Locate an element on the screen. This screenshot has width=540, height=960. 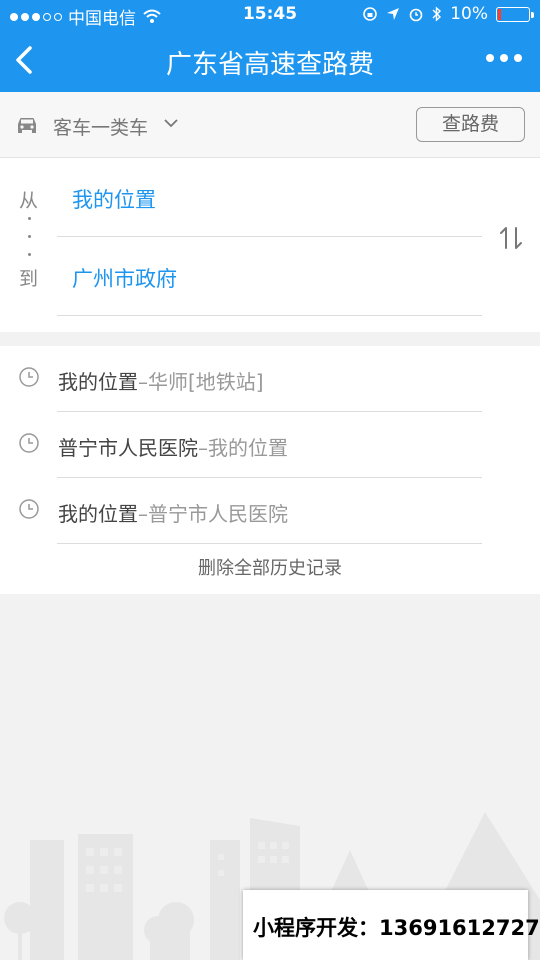
history-item: 普宁市人民医院–我的位置 is located at coordinates (270, 445).